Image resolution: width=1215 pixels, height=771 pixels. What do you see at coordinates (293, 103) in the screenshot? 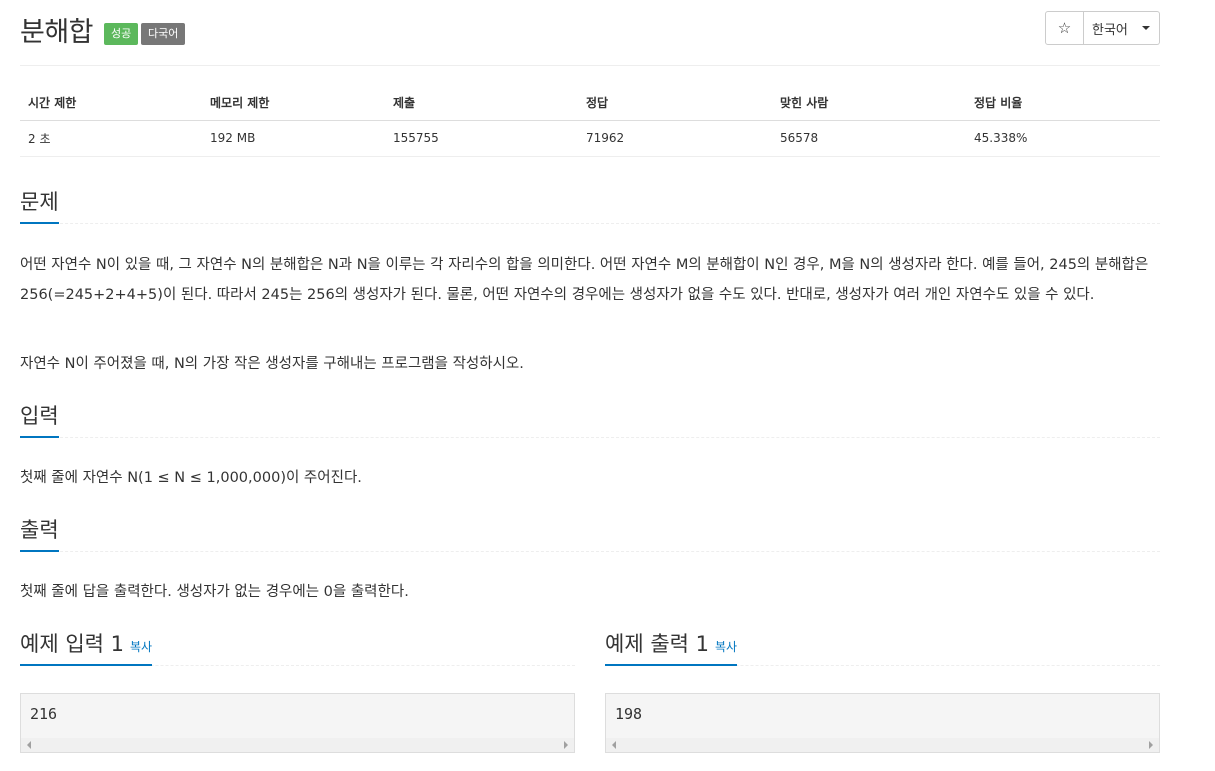
I see `header-memory-limit: 메모리 제한` at bounding box center [293, 103].